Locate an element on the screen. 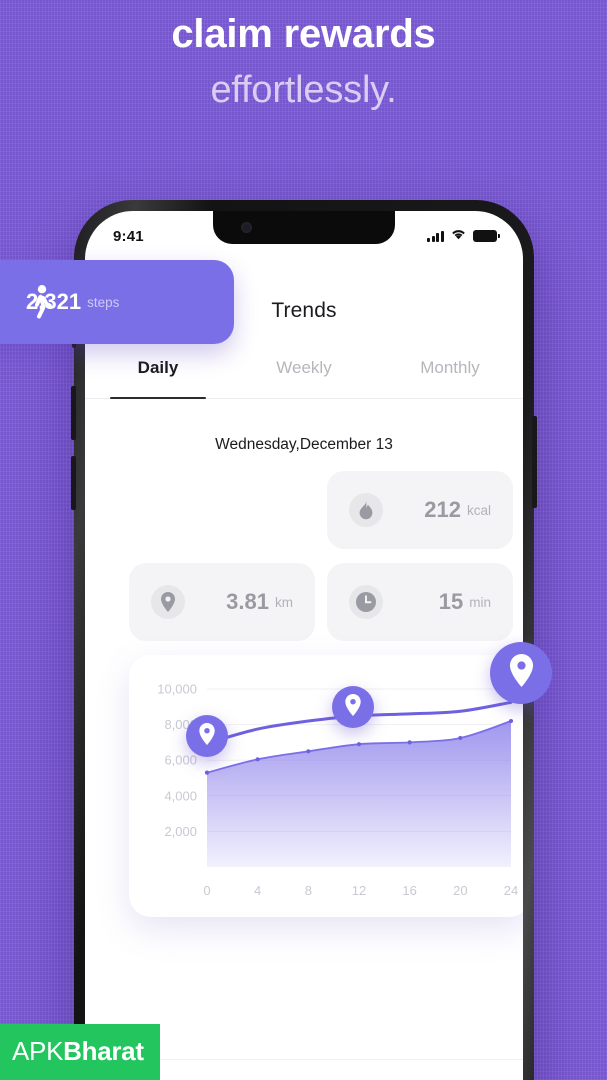 This screenshot has width=607, height=1080. tab-weekly: Weekly is located at coordinates (304, 377).